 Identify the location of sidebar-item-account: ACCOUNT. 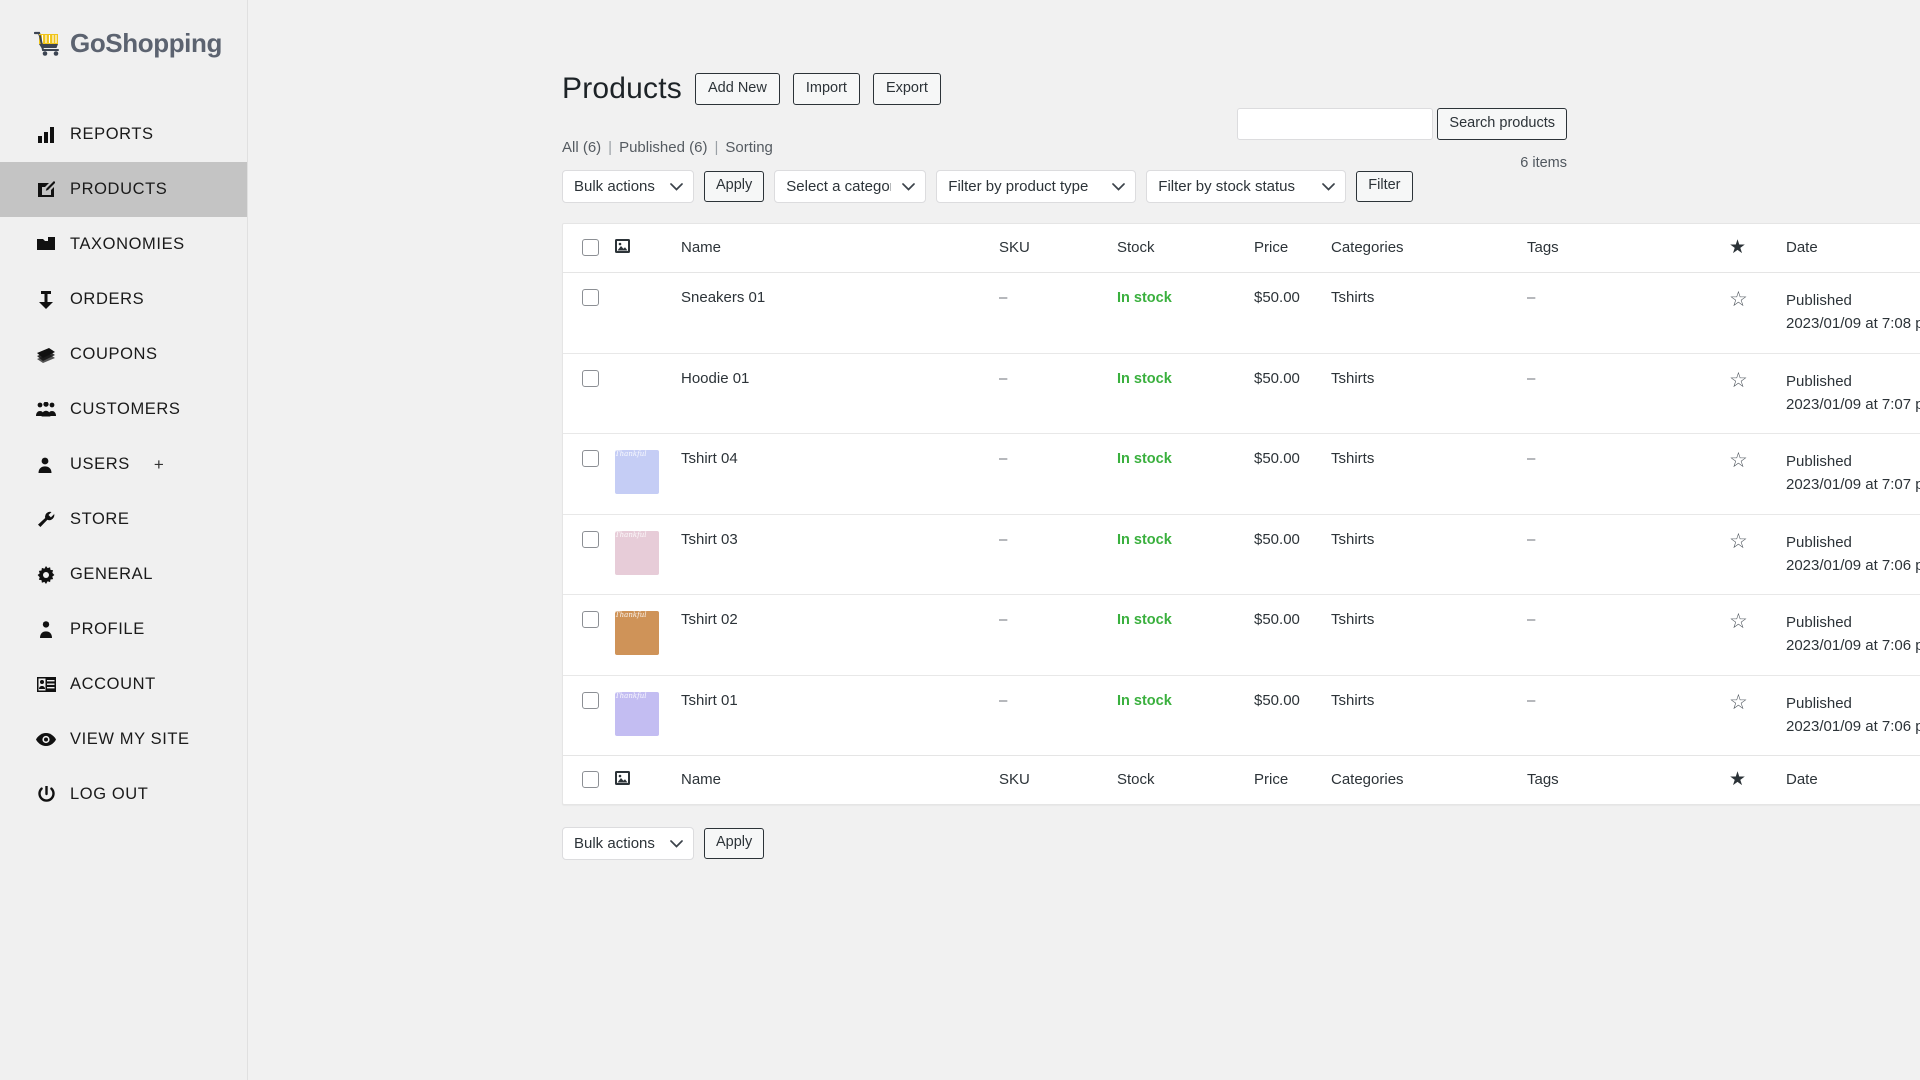
(123, 684).